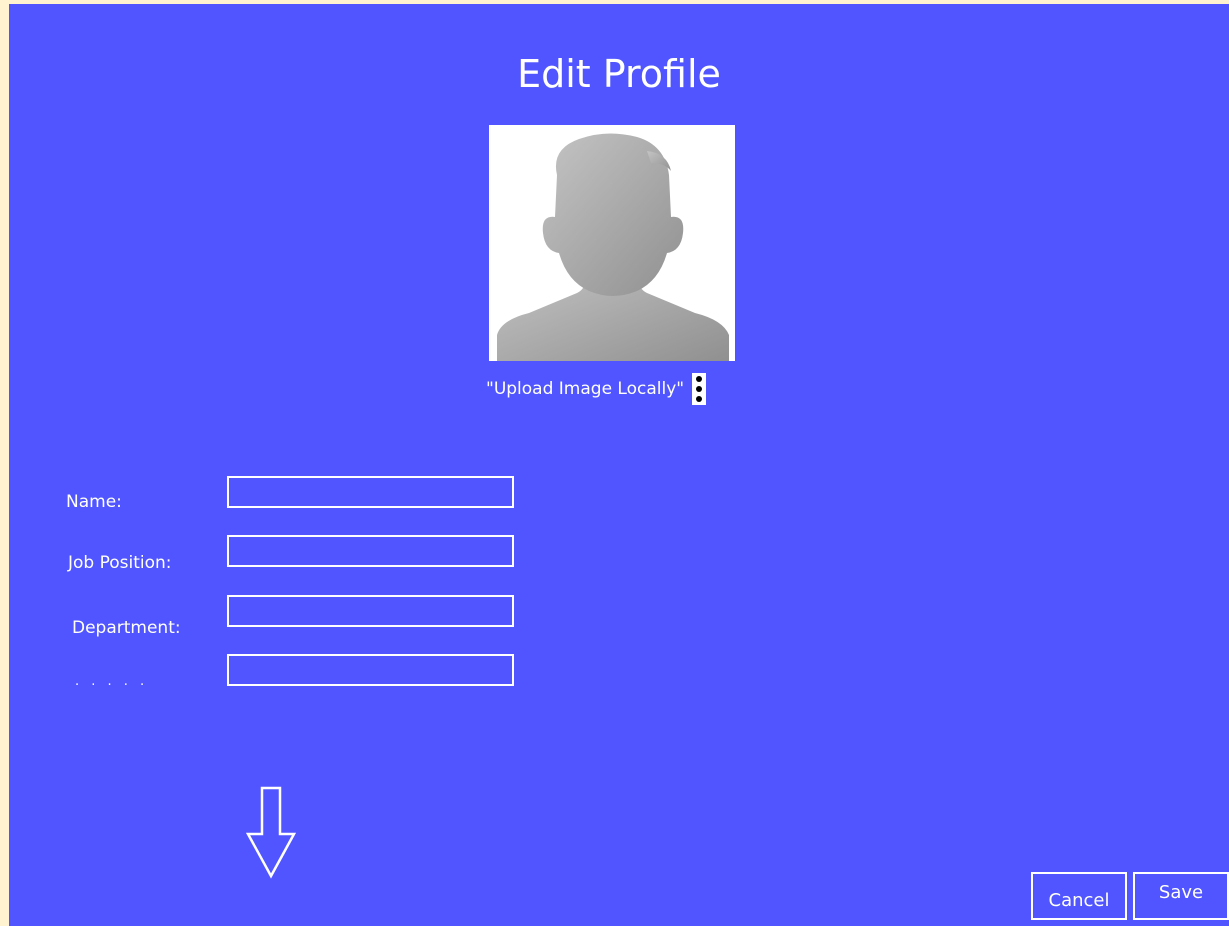 The image size is (1229, 926). I want to click on cancel-button: Cancel, so click(1079, 896).